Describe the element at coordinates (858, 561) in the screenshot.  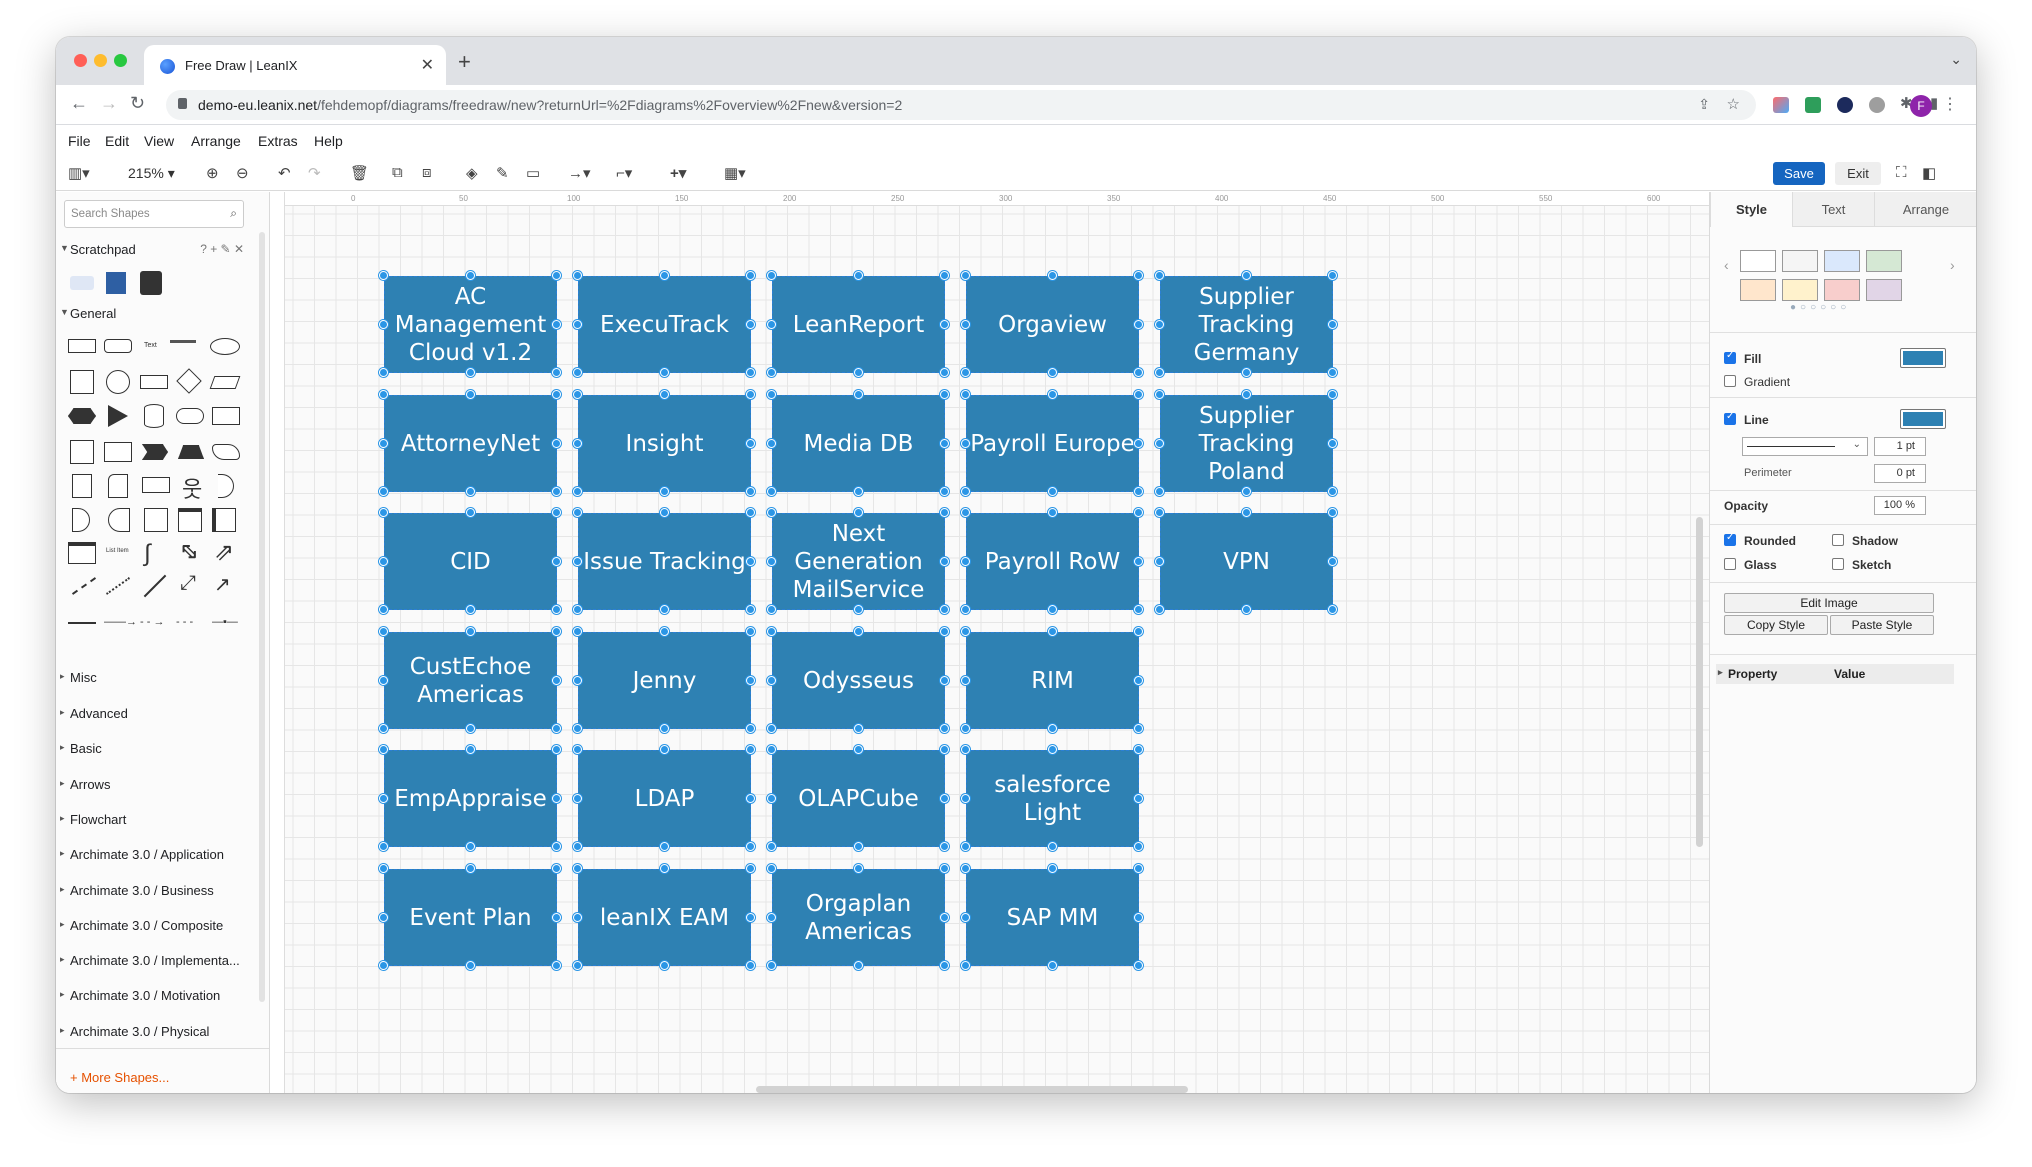
I see `application-node: Next Generation MailService` at that location.